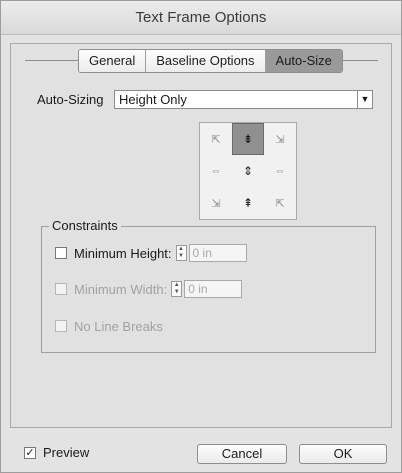 This screenshot has width=402, height=473. I want to click on reference-point-grid: ⇱ ⇟ ⇲ ⇔ ⇕ ⇔ ⇲ ⇞ ⇱, so click(248, 171).